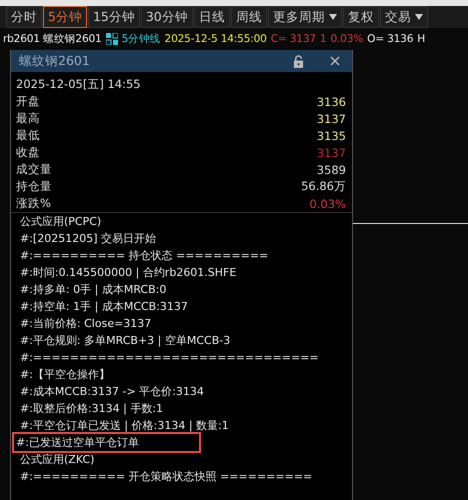 The image size is (468, 500). I want to click on log-line: #:========== 持仓状态 ==========, so click(144, 256).